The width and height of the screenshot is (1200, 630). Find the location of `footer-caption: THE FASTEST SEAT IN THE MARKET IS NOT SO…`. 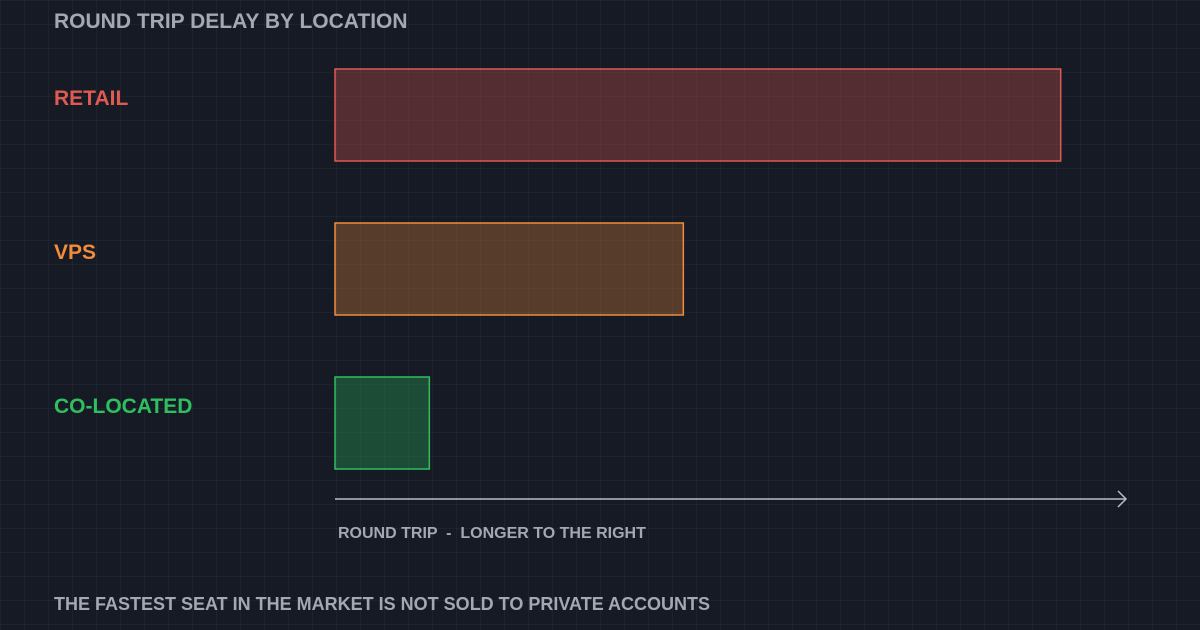

footer-caption: THE FASTEST SEAT IN THE MARKET IS NOT SO… is located at coordinates (382, 604).